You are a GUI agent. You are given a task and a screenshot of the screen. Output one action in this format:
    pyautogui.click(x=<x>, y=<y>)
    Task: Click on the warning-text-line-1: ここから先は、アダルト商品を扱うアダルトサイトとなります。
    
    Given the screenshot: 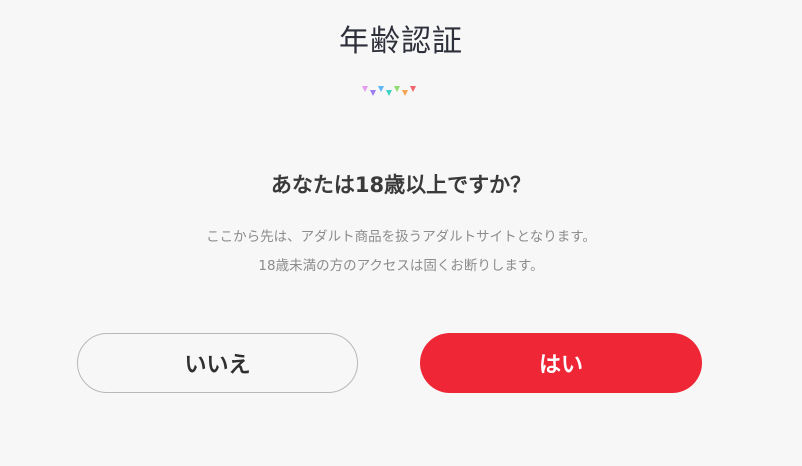 What is the action you would take?
    pyautogui.click(x=401, y=237)
    